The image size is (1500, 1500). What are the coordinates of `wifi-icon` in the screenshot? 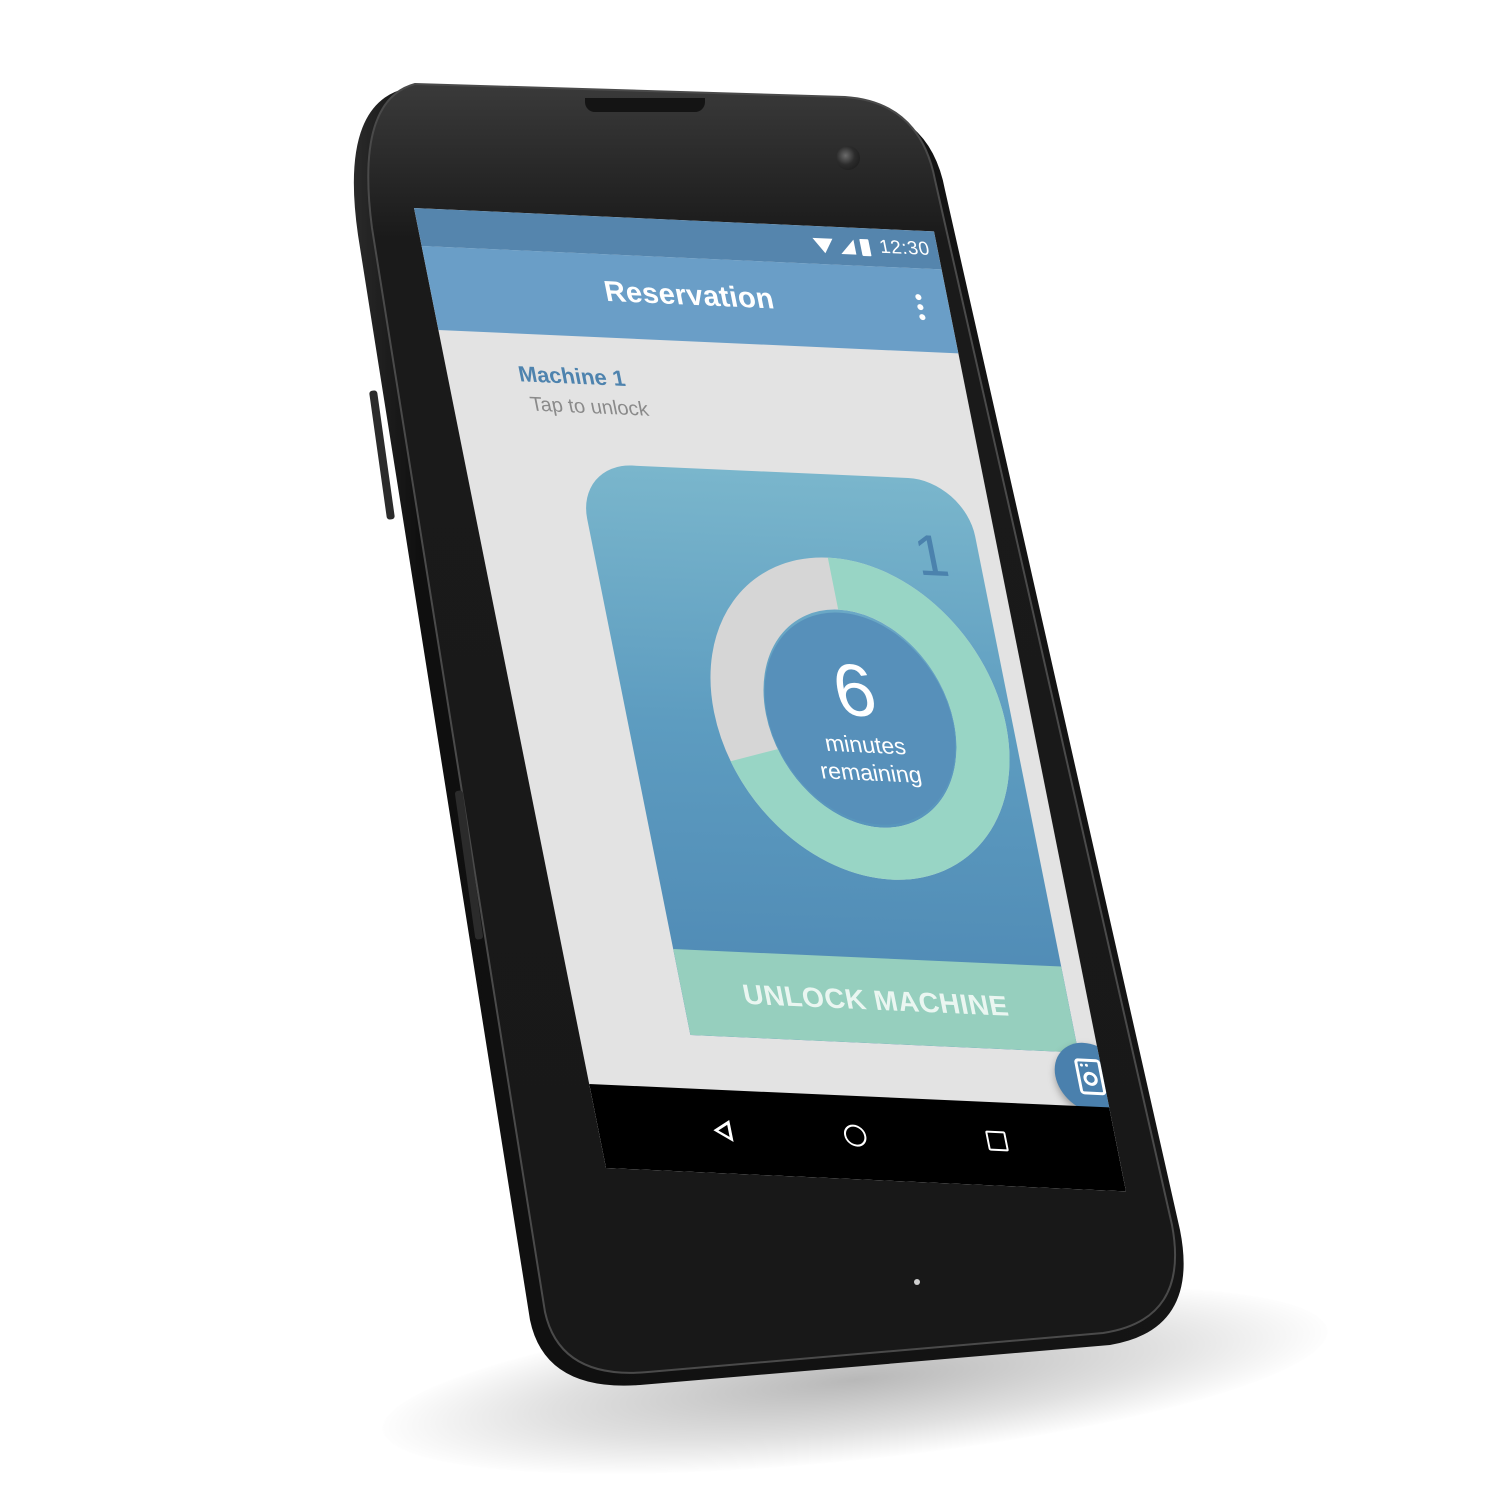 It's located at (824, 245).